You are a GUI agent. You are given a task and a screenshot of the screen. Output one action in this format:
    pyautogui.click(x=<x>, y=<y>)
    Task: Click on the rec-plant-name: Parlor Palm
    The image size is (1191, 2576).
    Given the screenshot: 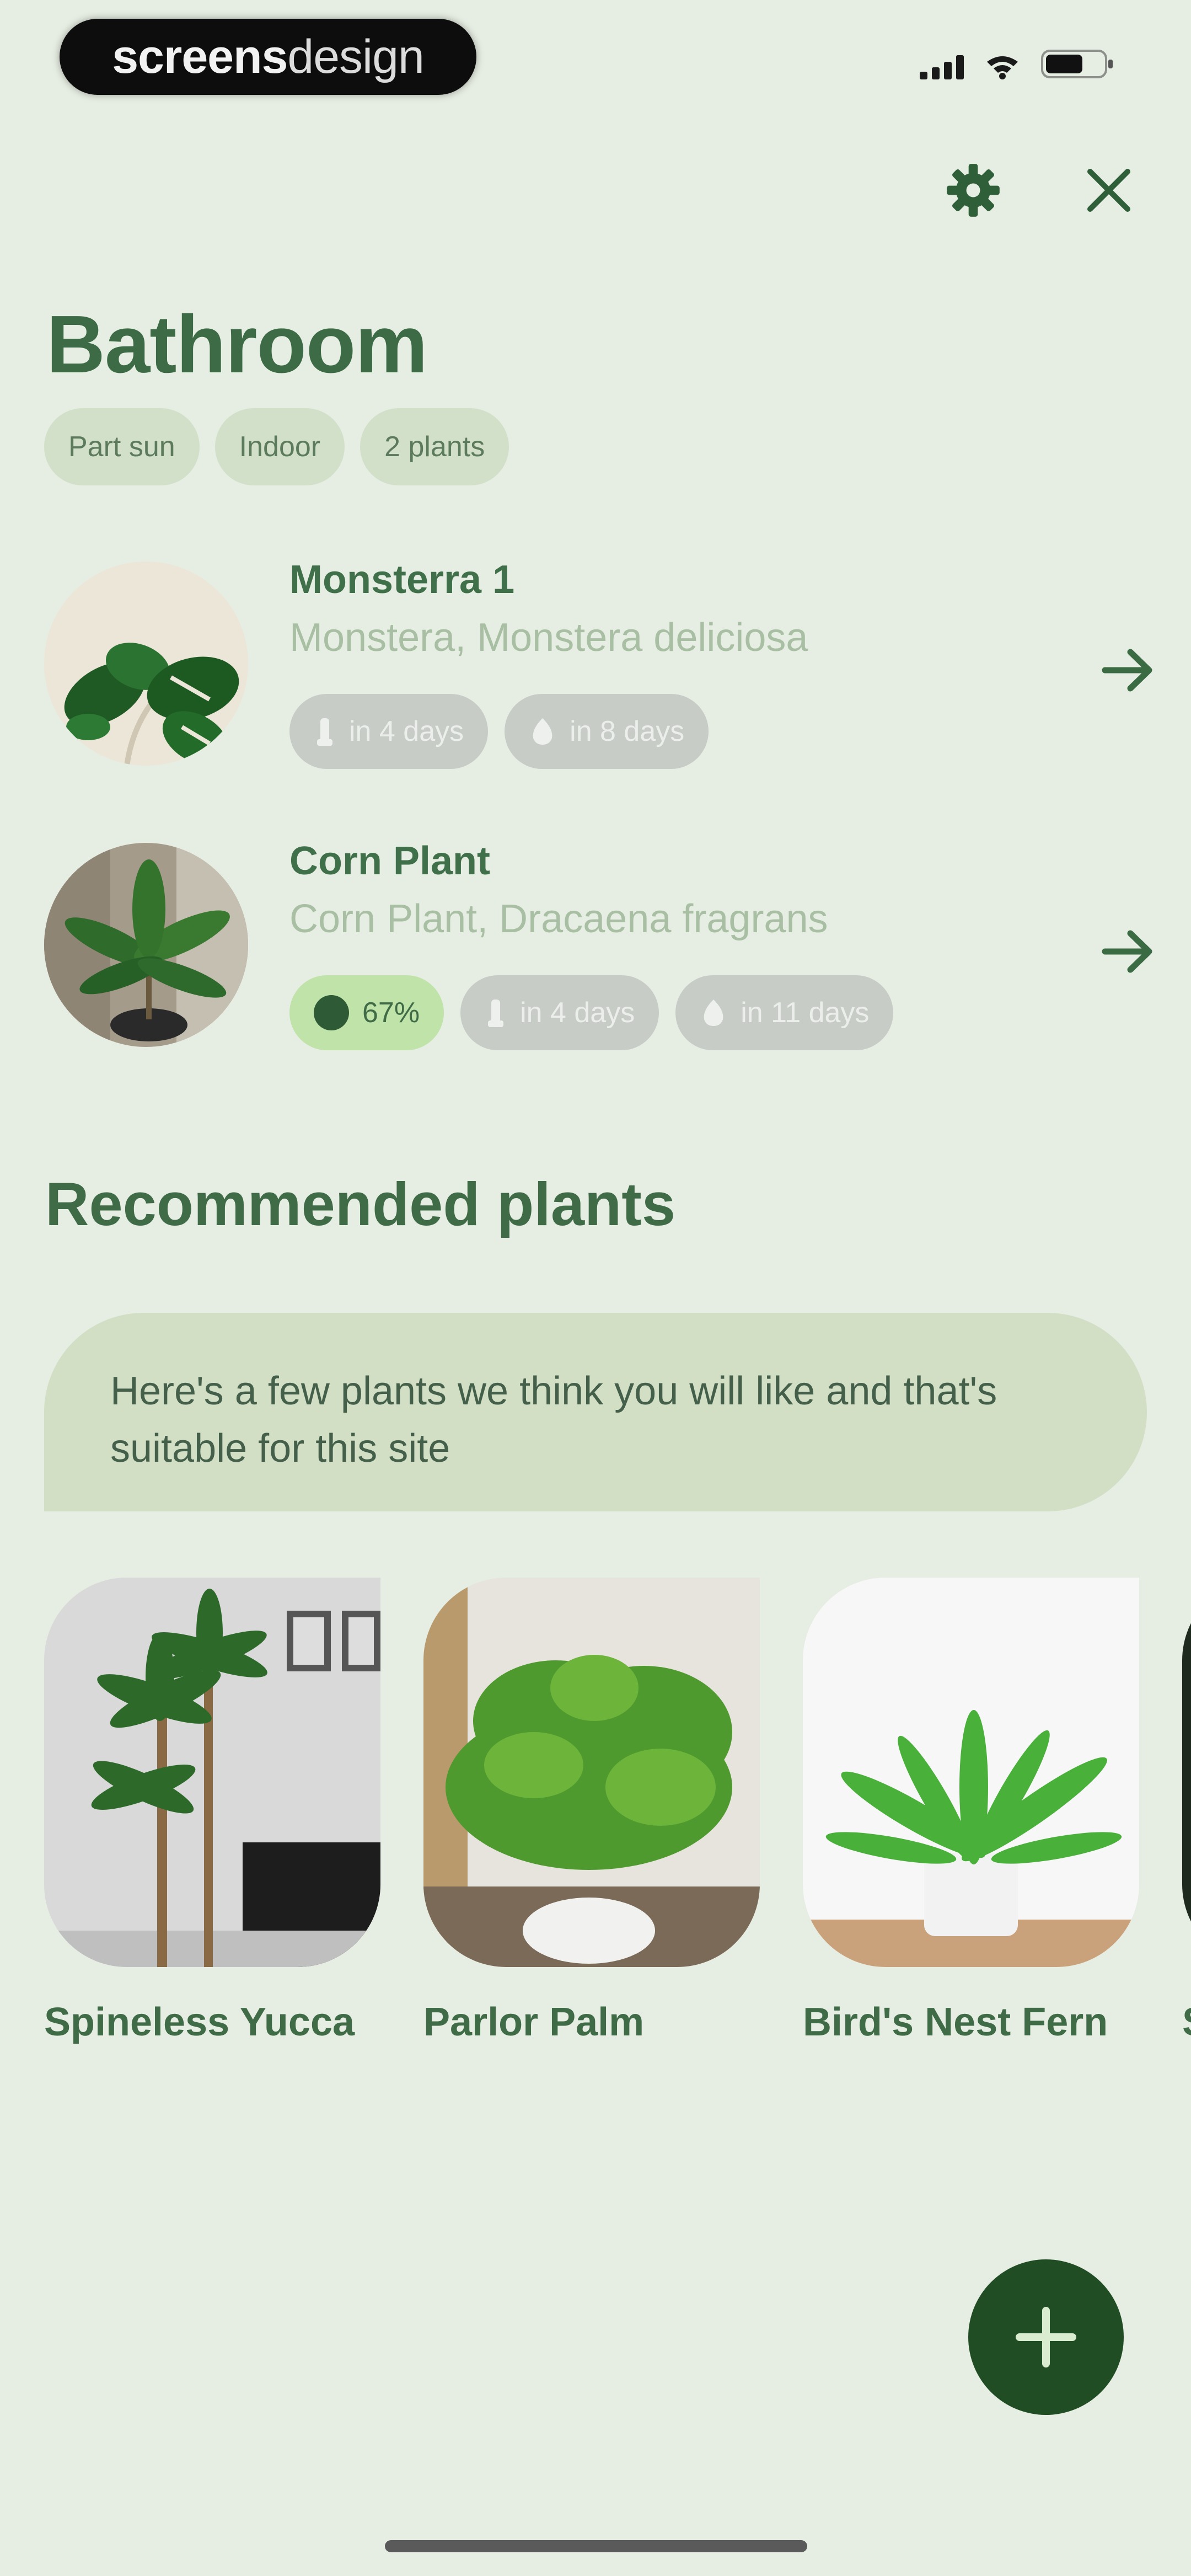 What is the action you would take?
    pyautogui.click(x=534, y=2022)
    